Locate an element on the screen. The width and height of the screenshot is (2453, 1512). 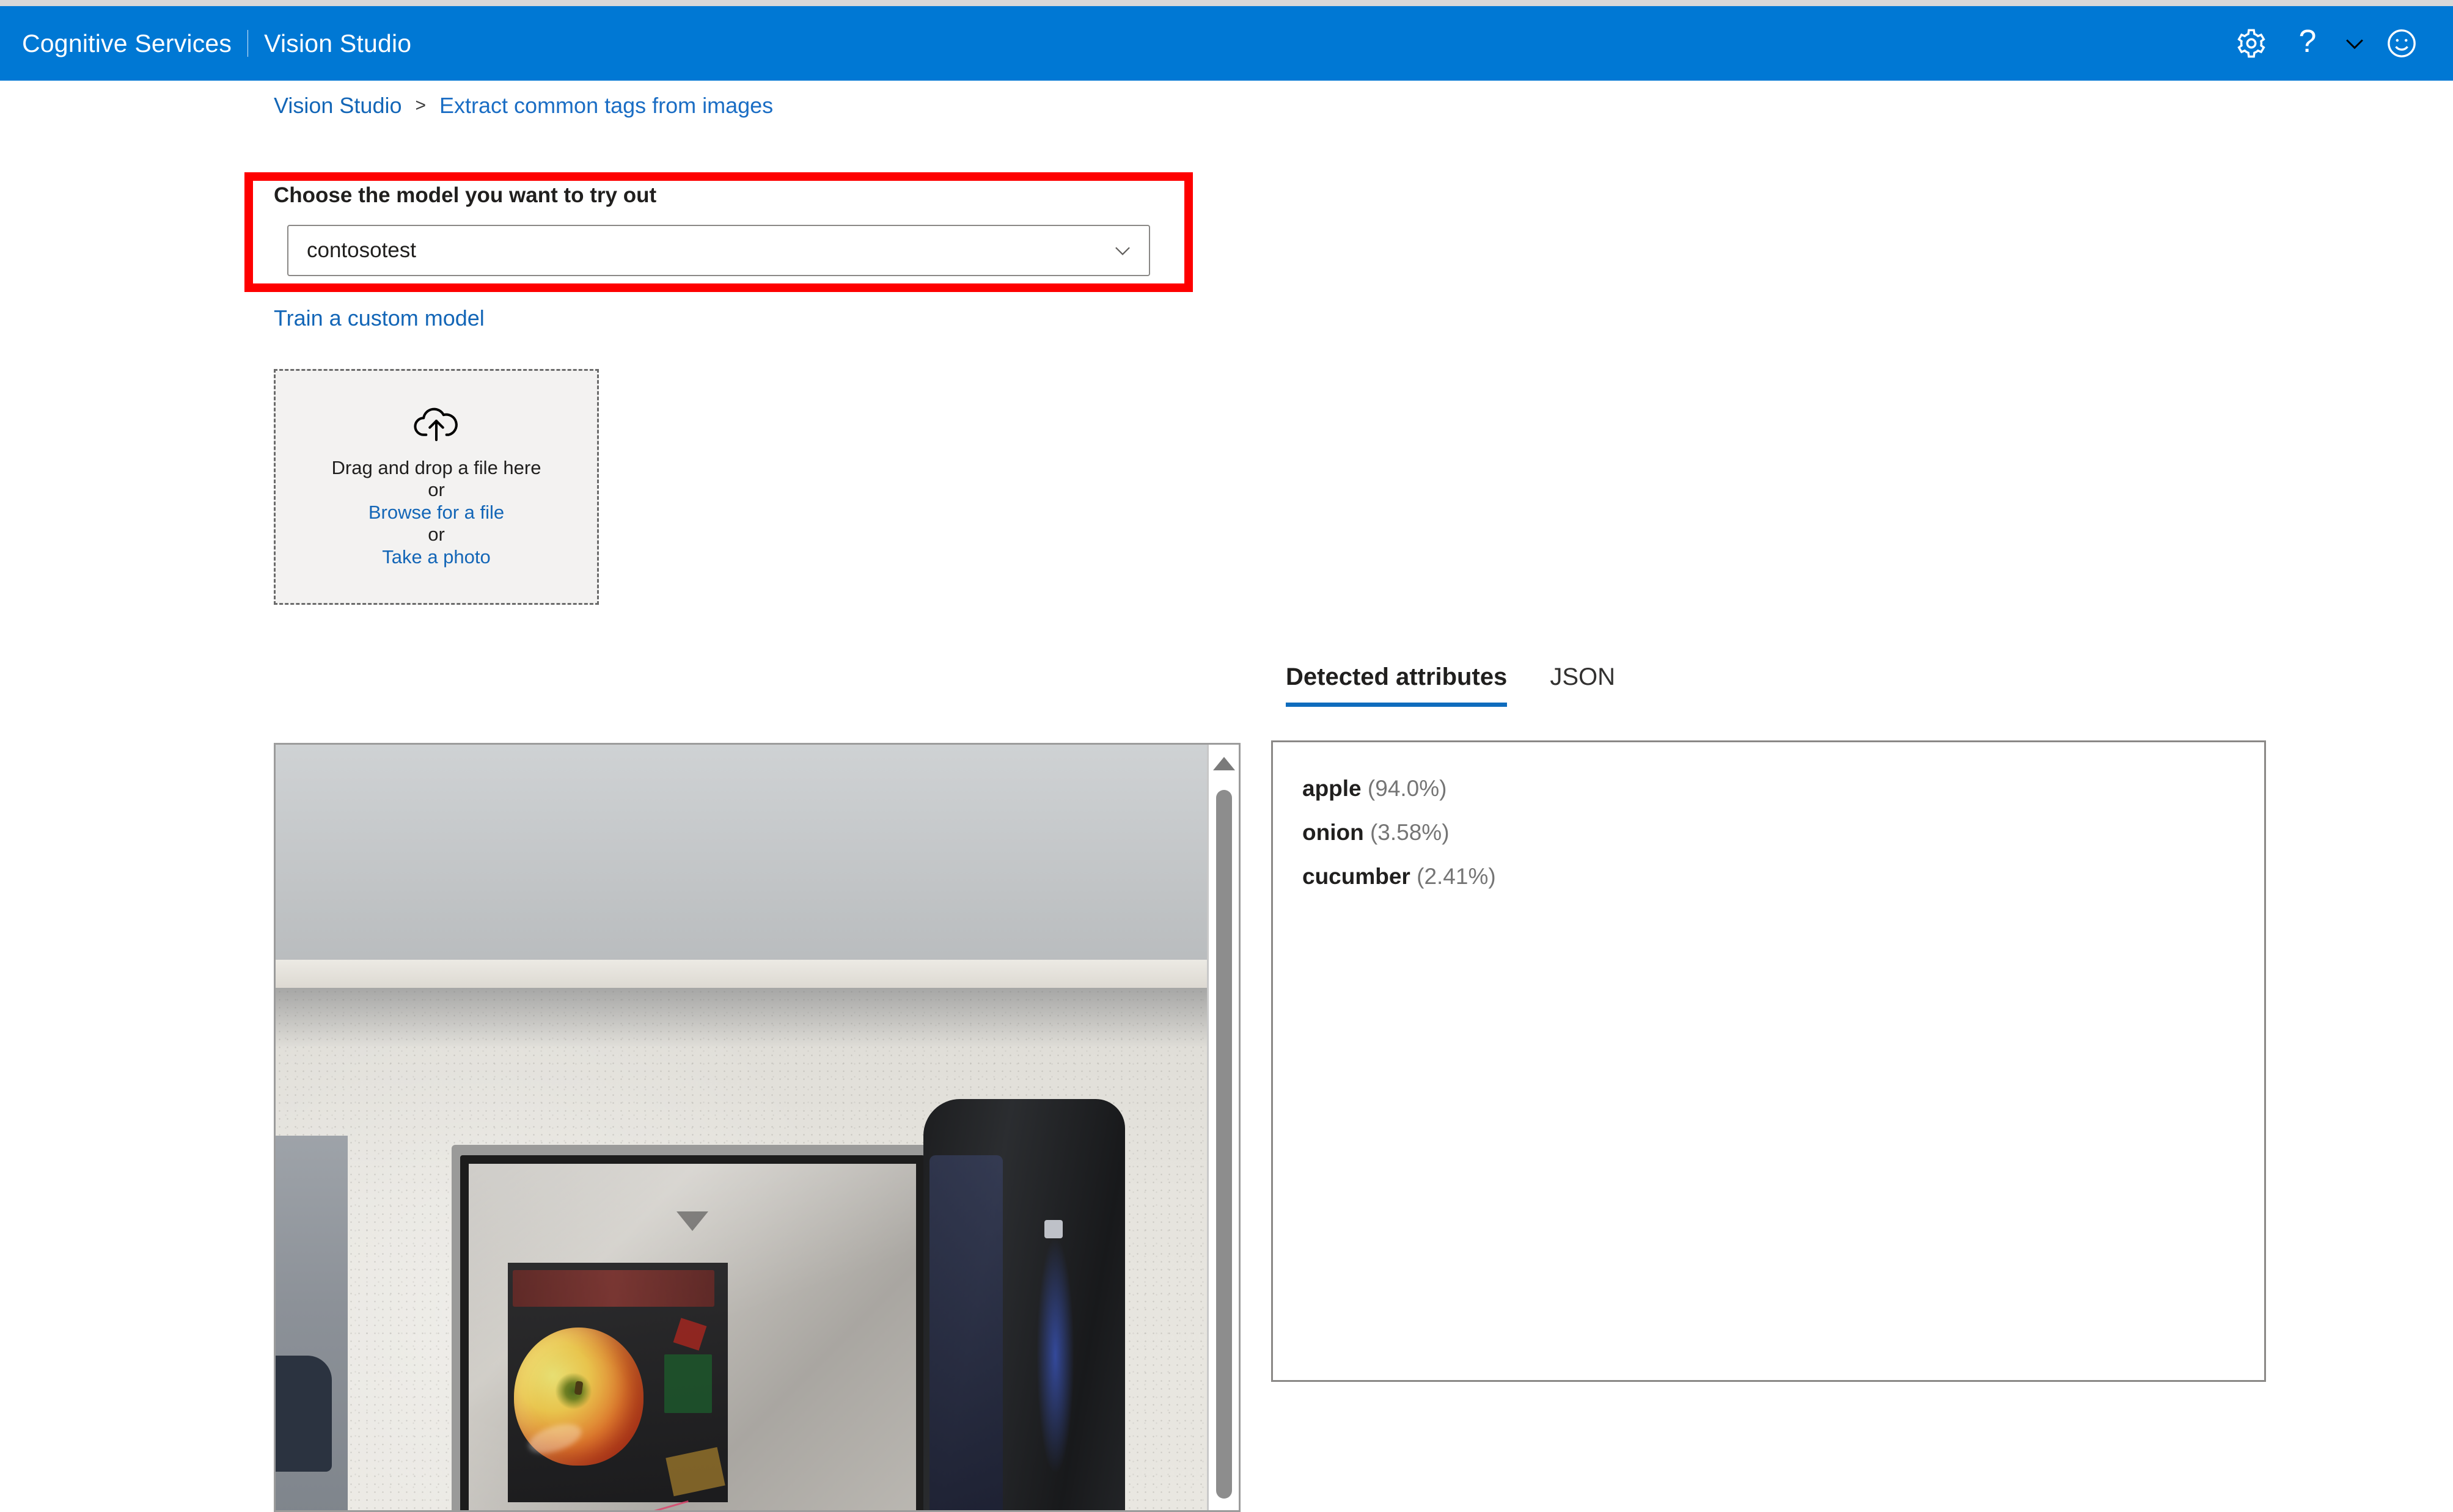
breadcrumb-root-link: Vision Studio is located at coordinates (338, 106).